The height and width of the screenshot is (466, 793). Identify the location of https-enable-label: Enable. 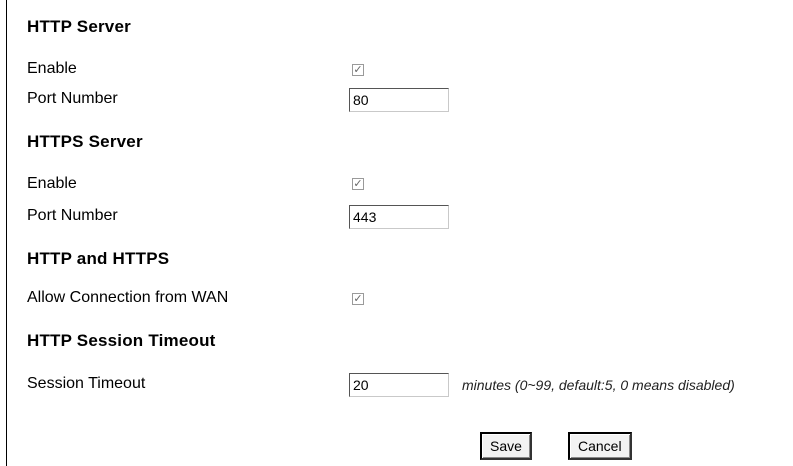
(52, 183).